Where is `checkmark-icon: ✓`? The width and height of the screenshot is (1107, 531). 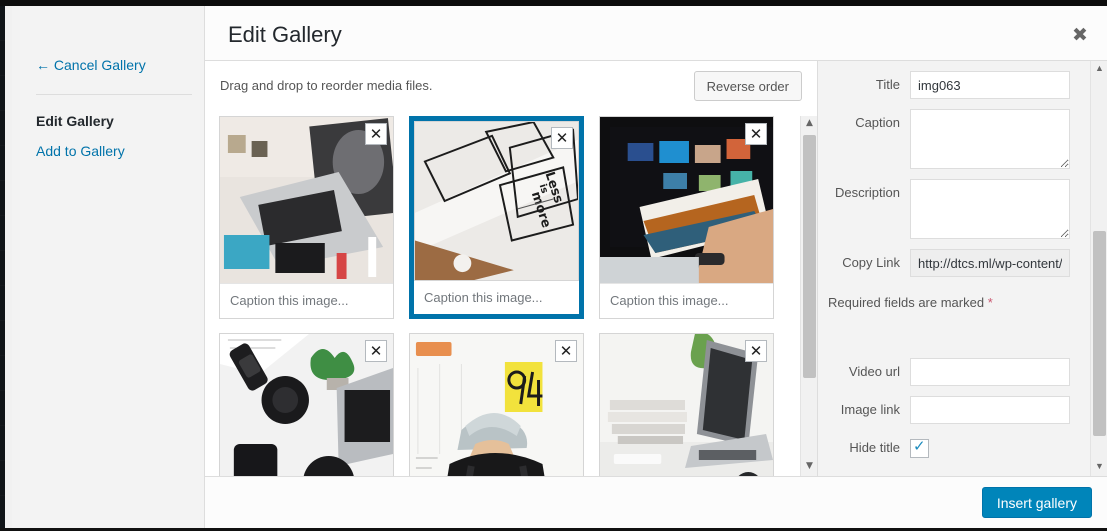
checkmark-icon: ✓ is located at coordinates (919, 446).